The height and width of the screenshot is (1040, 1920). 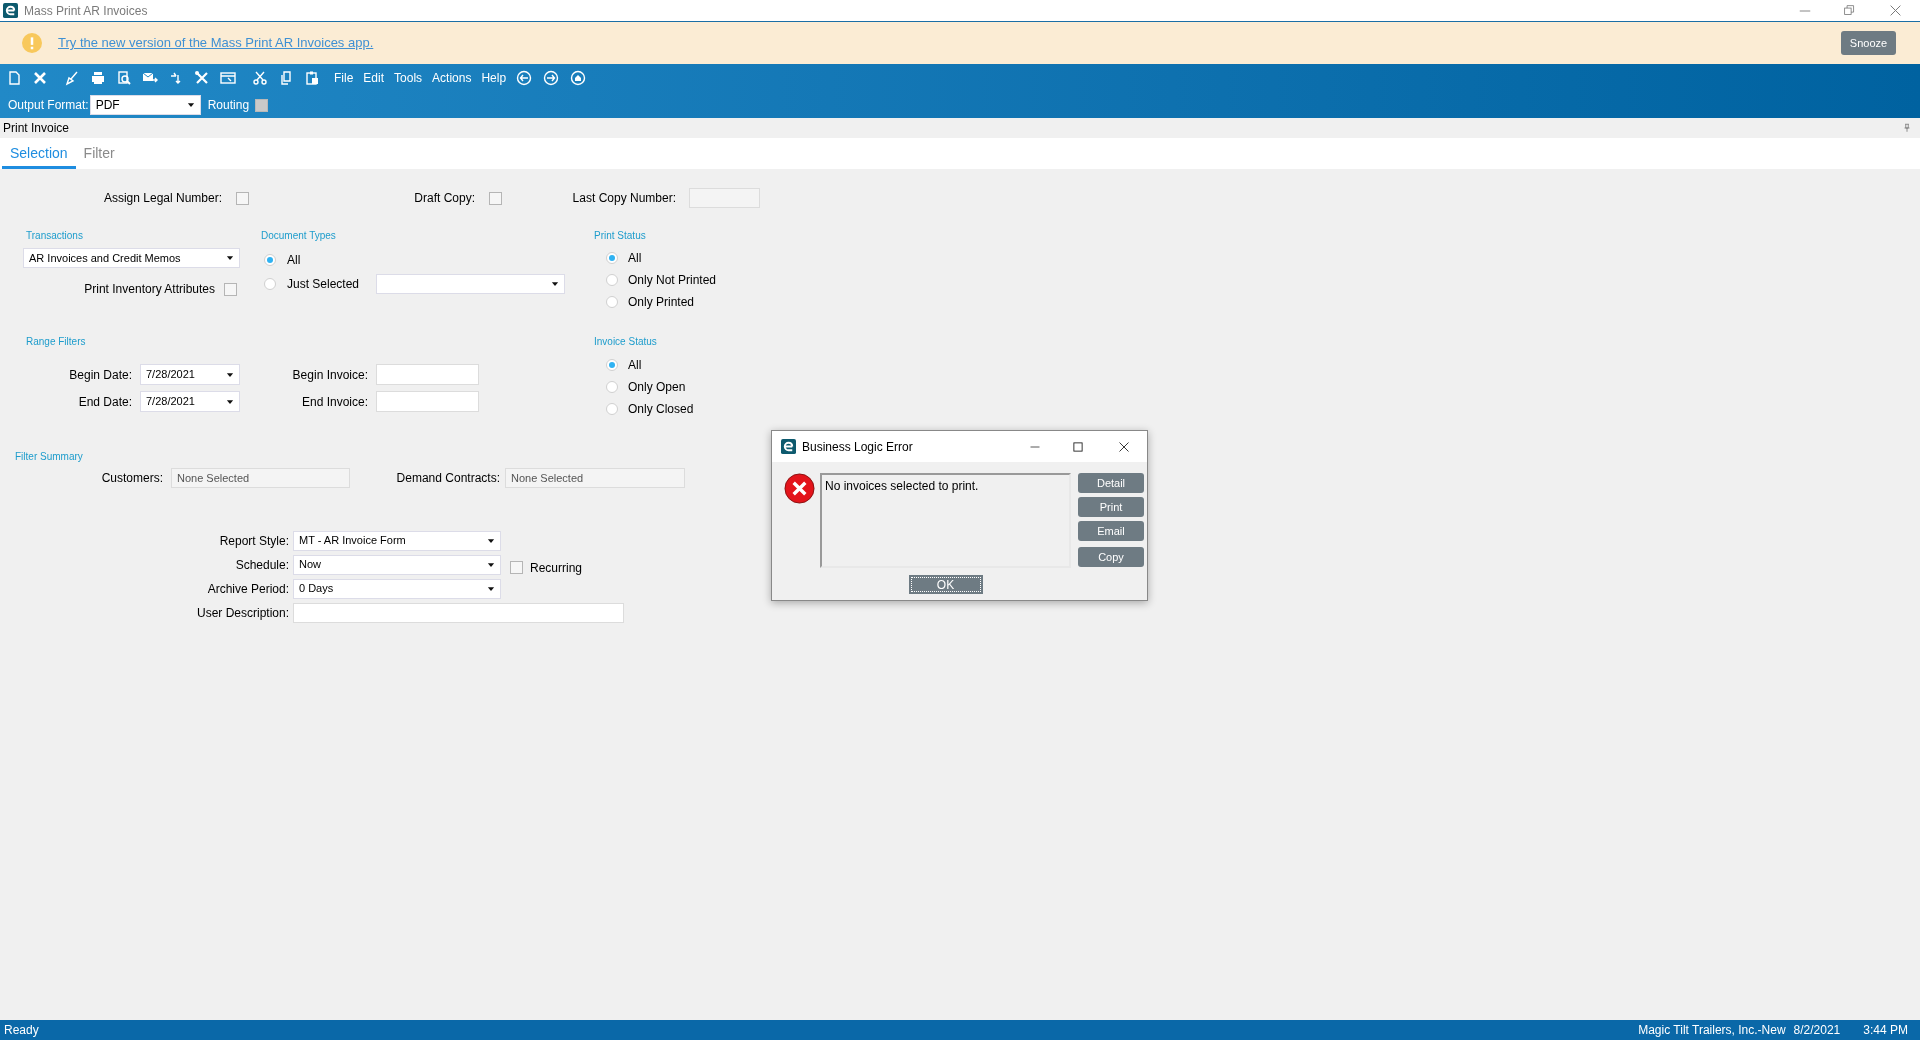 I want to click on link: Try the new version of the Mass Print AR Invoices app., so click(x=216, y=43).